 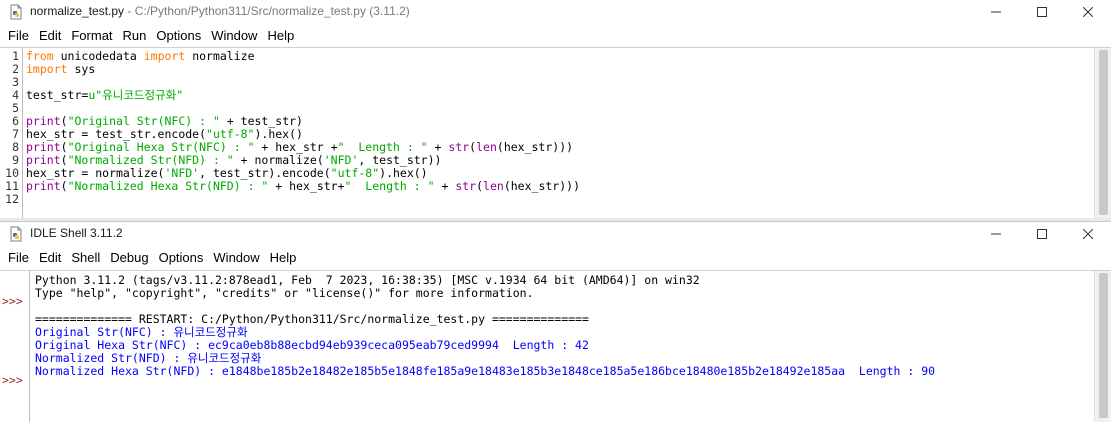 I want to click on code-token: hex_str = normalize(, so click(x=95, y=173).